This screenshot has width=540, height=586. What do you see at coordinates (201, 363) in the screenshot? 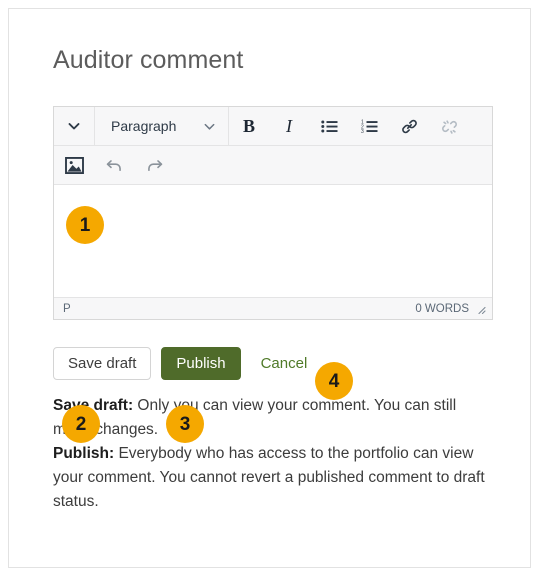
I see `publish-button: Publish` at bounding box center [201, 363].